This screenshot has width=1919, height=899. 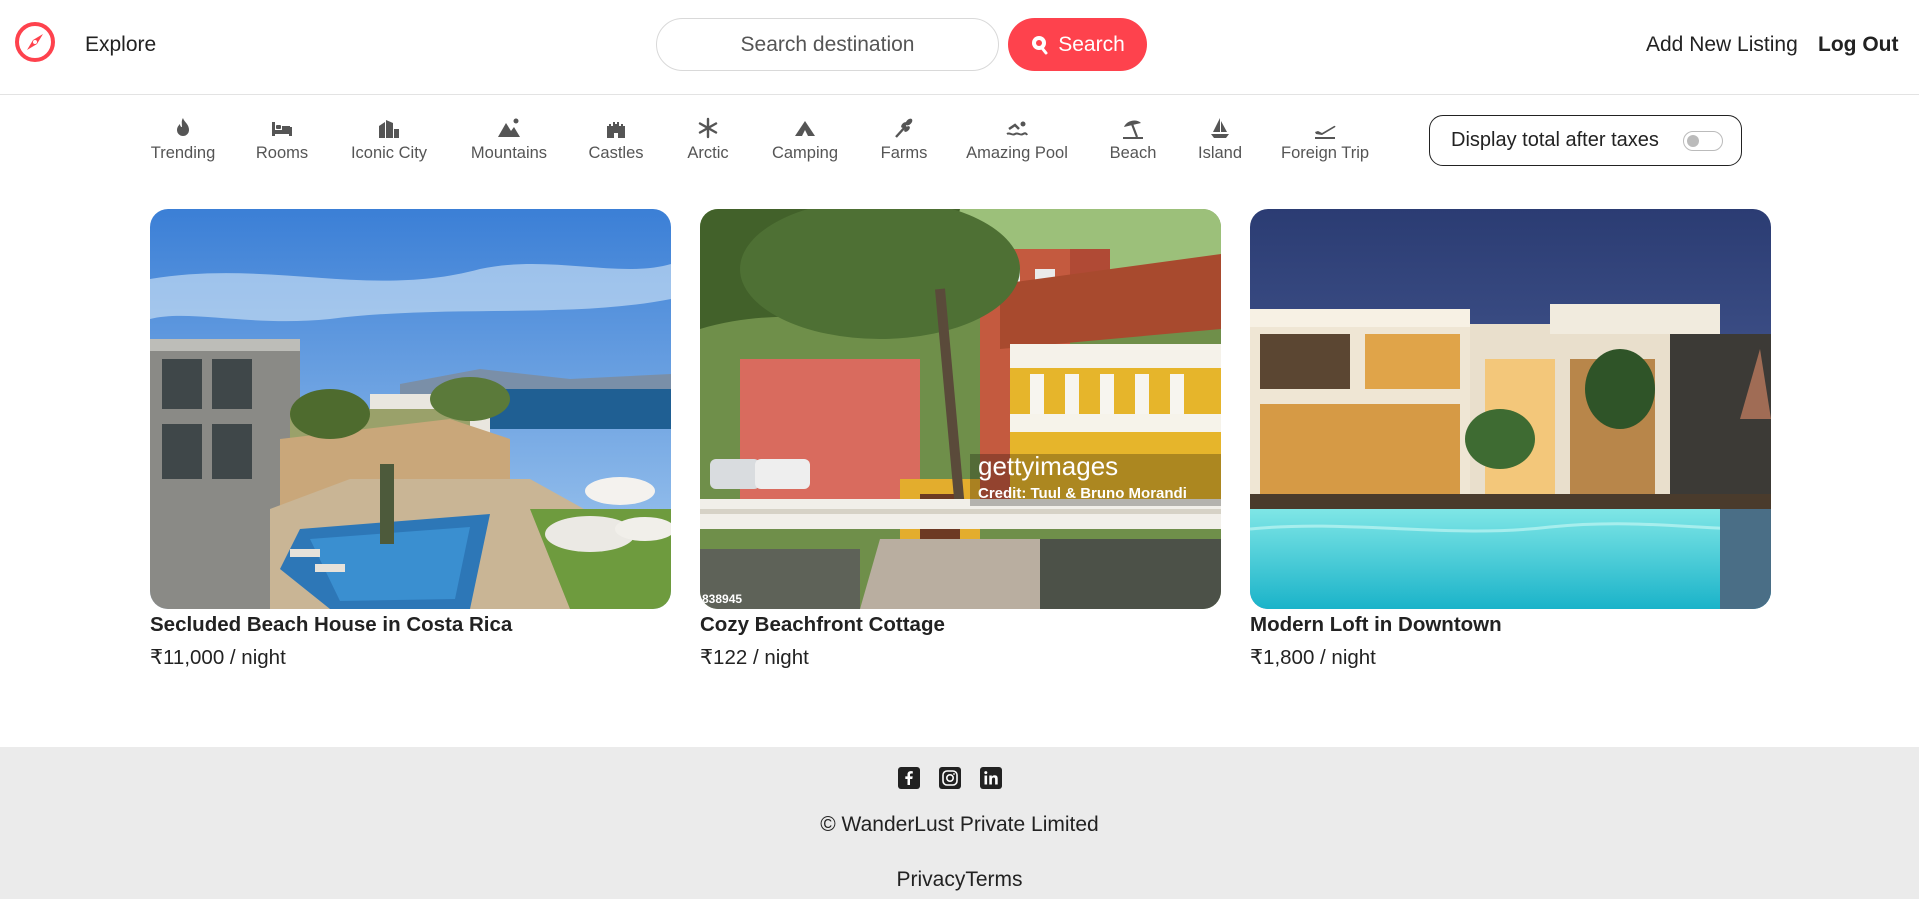 What do you see at coordinates (1313, 657) in the screenshot?
I see `listing-price: ₹1,800 / night` at bounding box center [1313, 657].